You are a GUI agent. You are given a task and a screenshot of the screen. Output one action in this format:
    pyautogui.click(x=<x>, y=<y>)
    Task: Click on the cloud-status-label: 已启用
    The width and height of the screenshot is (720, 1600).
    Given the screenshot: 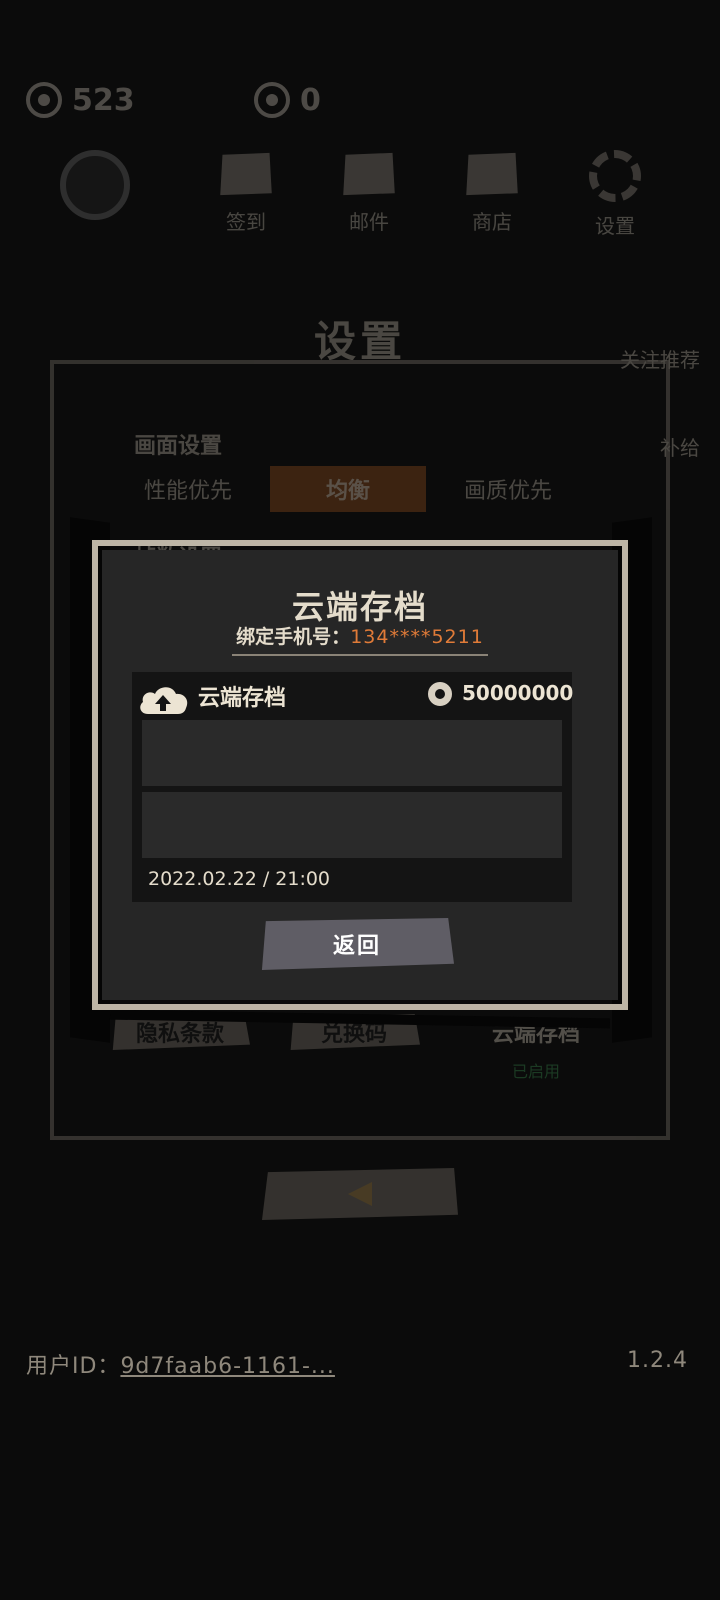 What is the action you would take?
    pyautogui.click(x=535, y=1071)
    